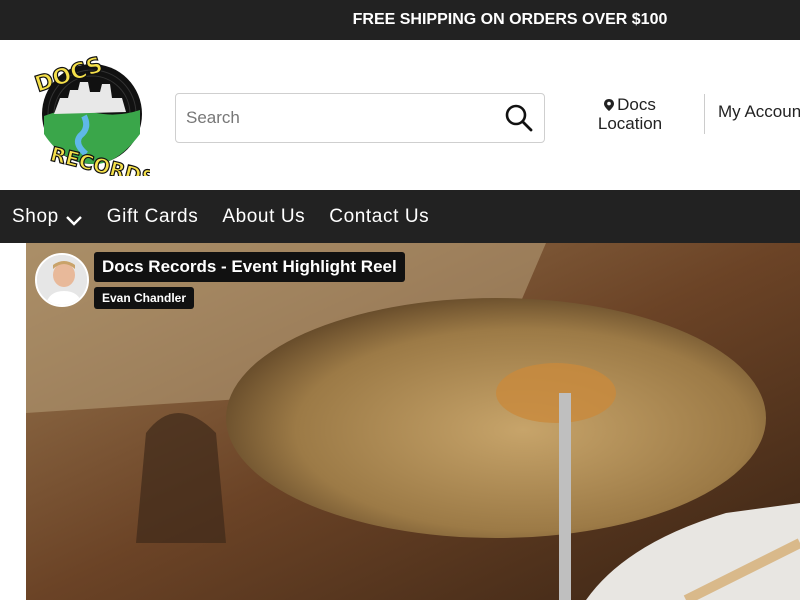 Image resolution: width=800 pixels, height=600 pixels. What do you see at coordinates (510, 19) in the screenshot?
I see `announcement-text: FREE SHIPPING ON ORDERS OVER $100` at bounding box center [510, 19].